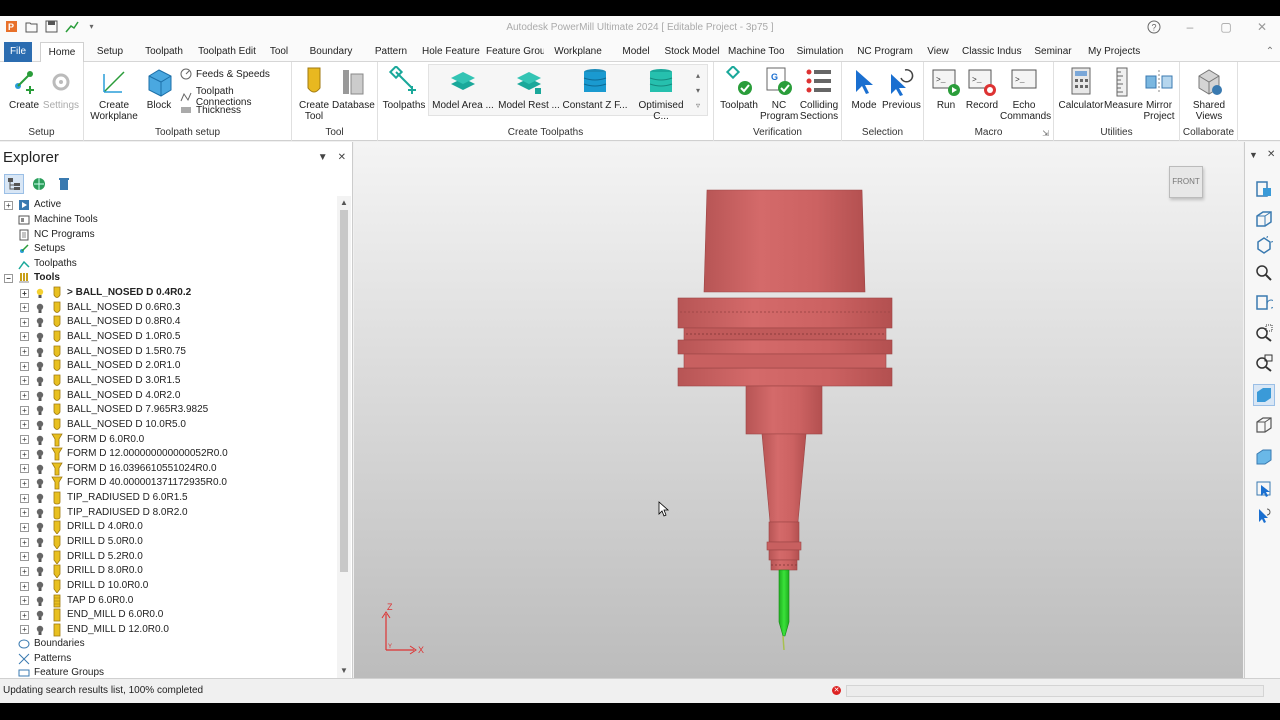 Image resolution: width=1280 pixels, height=720 pixels. Describe the element at coordinates (84, 586) in the screenshot. I see `tool-item: + DRILL D 10.0R0.0` at that location.